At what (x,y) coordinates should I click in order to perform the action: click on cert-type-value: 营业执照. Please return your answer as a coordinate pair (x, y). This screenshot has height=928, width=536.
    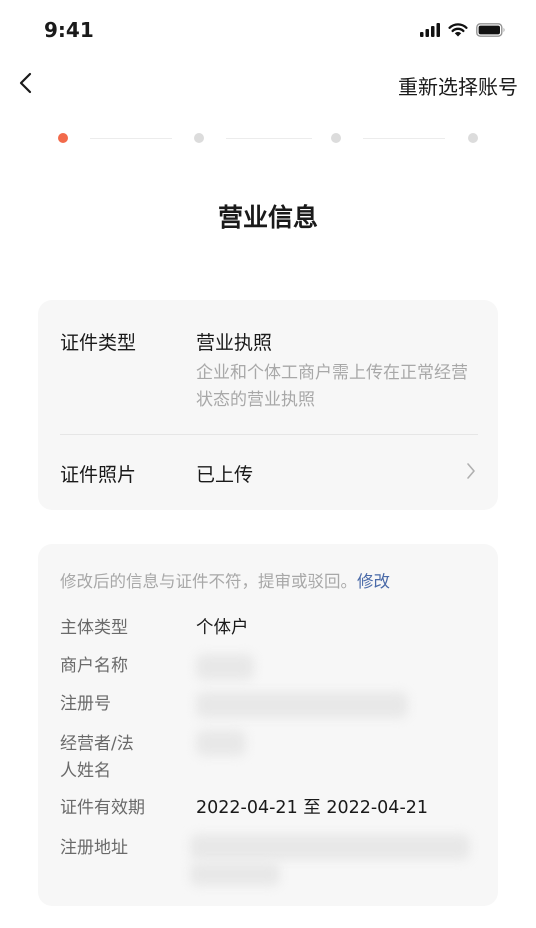
    Looking at the image, I should click on (234, 343).